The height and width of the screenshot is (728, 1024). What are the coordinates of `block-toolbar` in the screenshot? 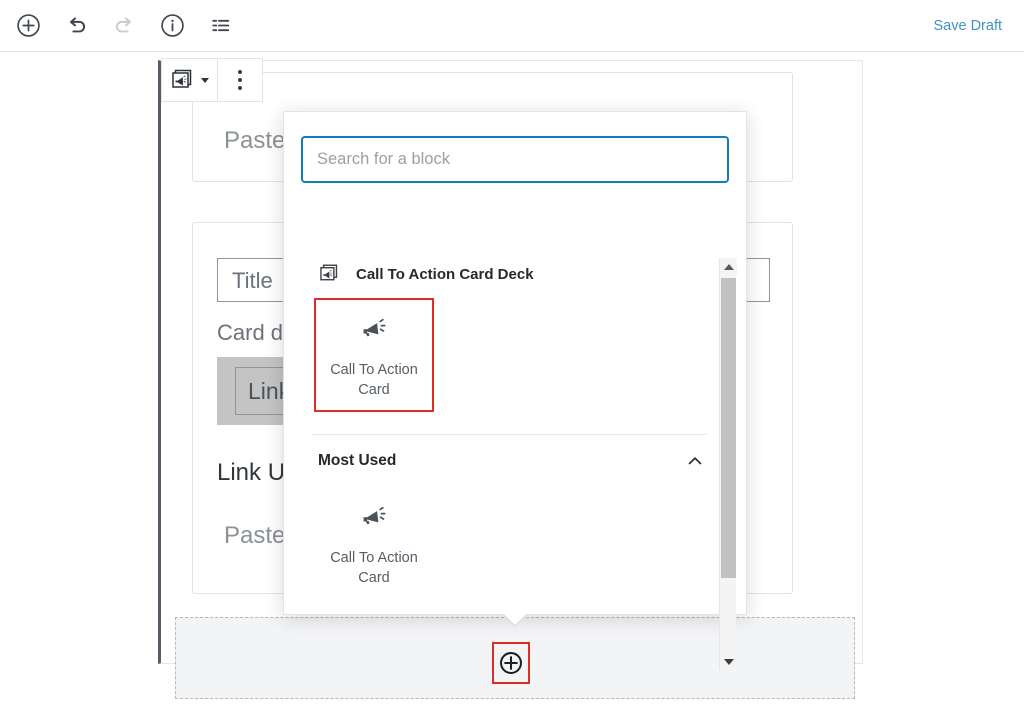 It's located at (212, 80).